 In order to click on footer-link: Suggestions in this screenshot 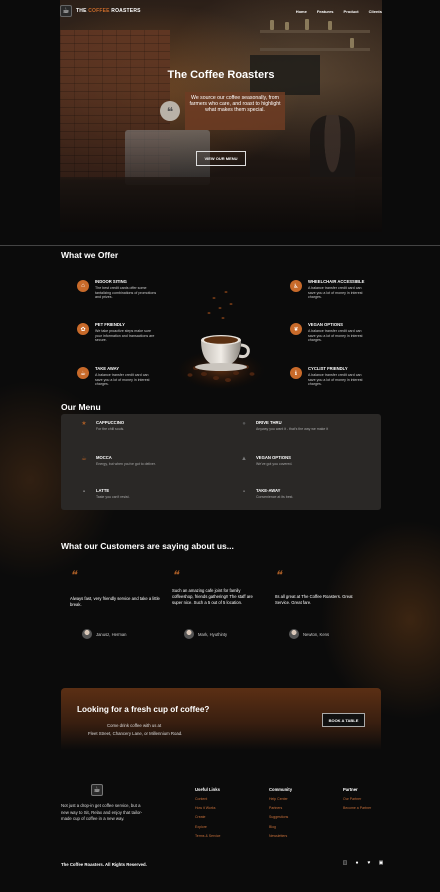, I will do `click(280, 817)`.